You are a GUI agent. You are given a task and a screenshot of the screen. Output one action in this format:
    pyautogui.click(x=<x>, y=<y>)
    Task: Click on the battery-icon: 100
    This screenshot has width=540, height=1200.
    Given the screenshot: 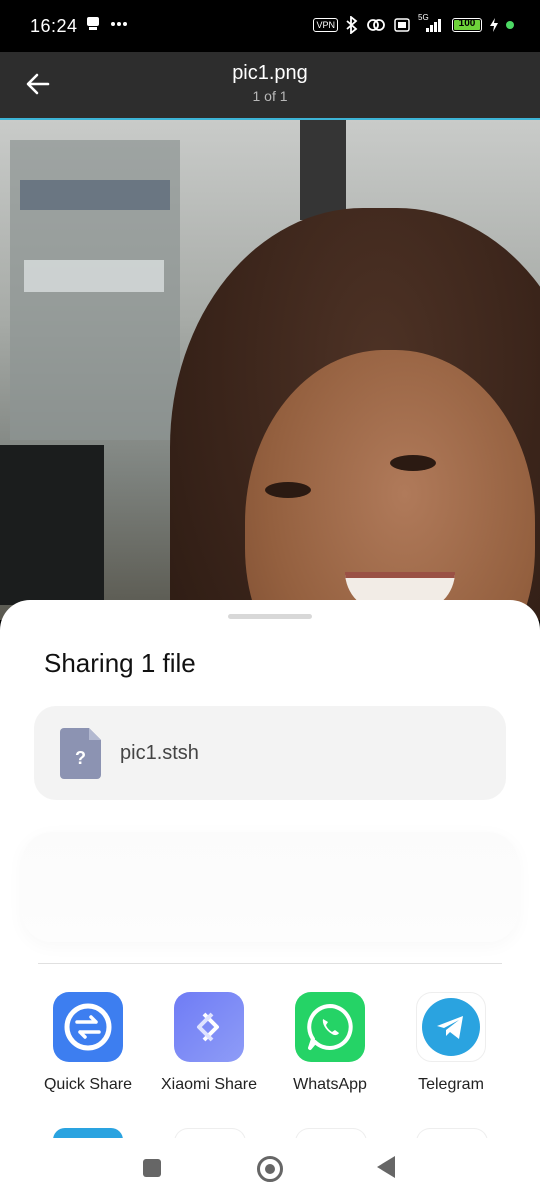 What is the action you would take?
    pyautogui.click(x=467, y=25)
    